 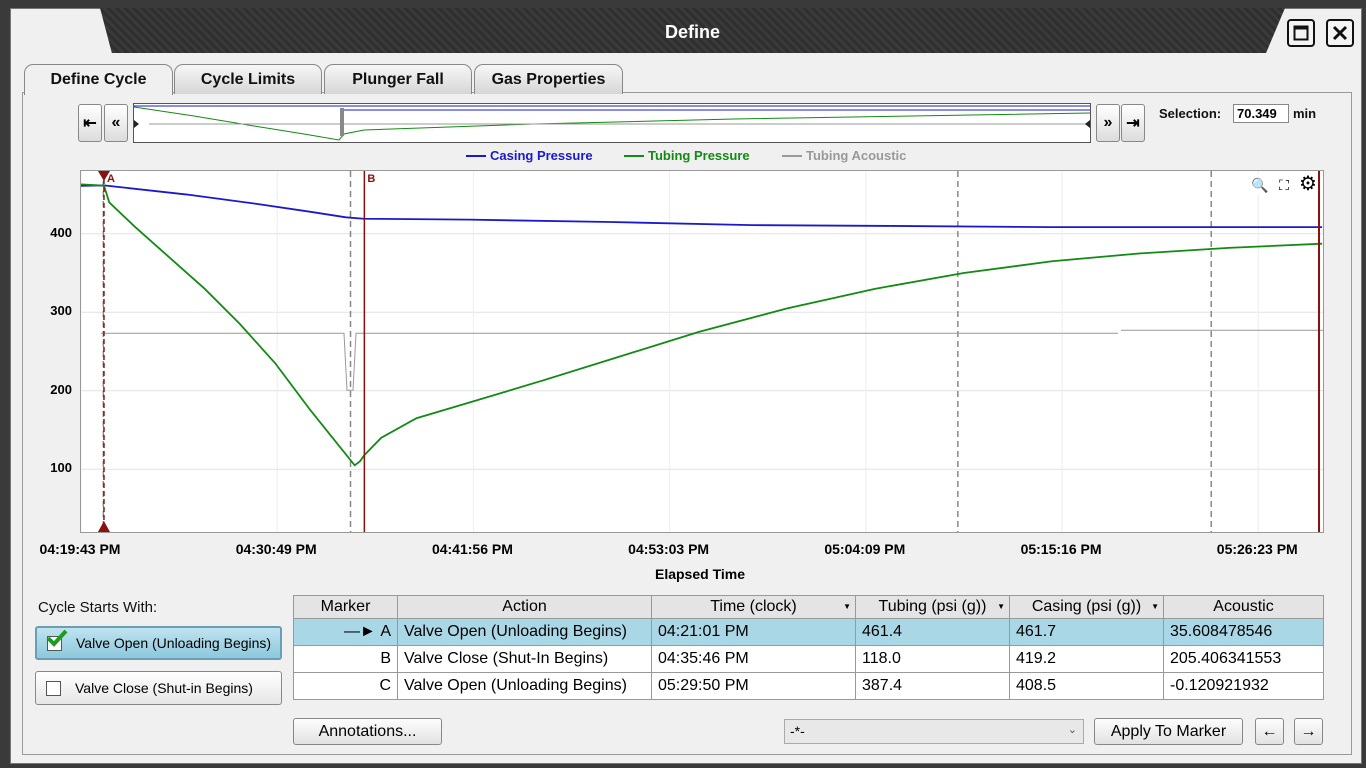 I want to click on fit-button: ⛶, so click(x=1284, y=185).